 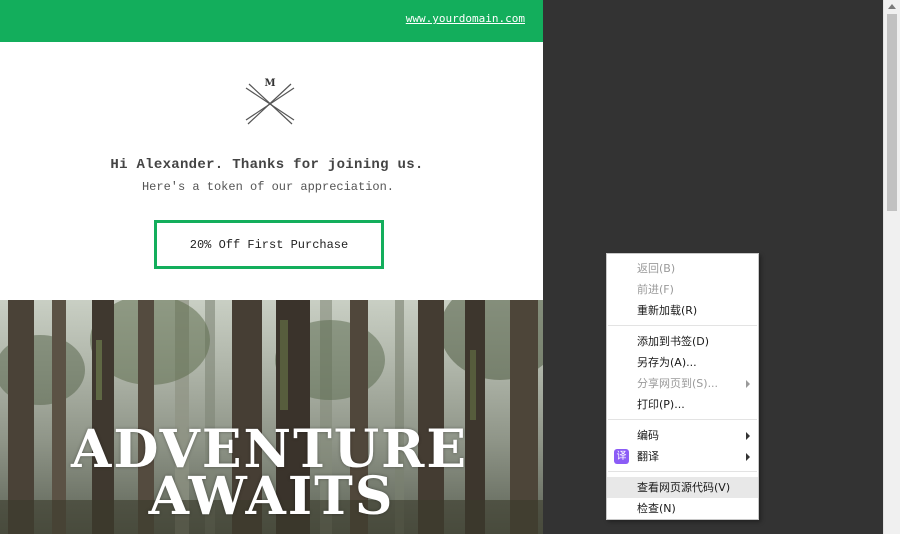 What do you see at coordinates (271, 21) in the screenshot?
I see `email-header-bar: www.yourdomain.com` at bounding box center [271, 21].